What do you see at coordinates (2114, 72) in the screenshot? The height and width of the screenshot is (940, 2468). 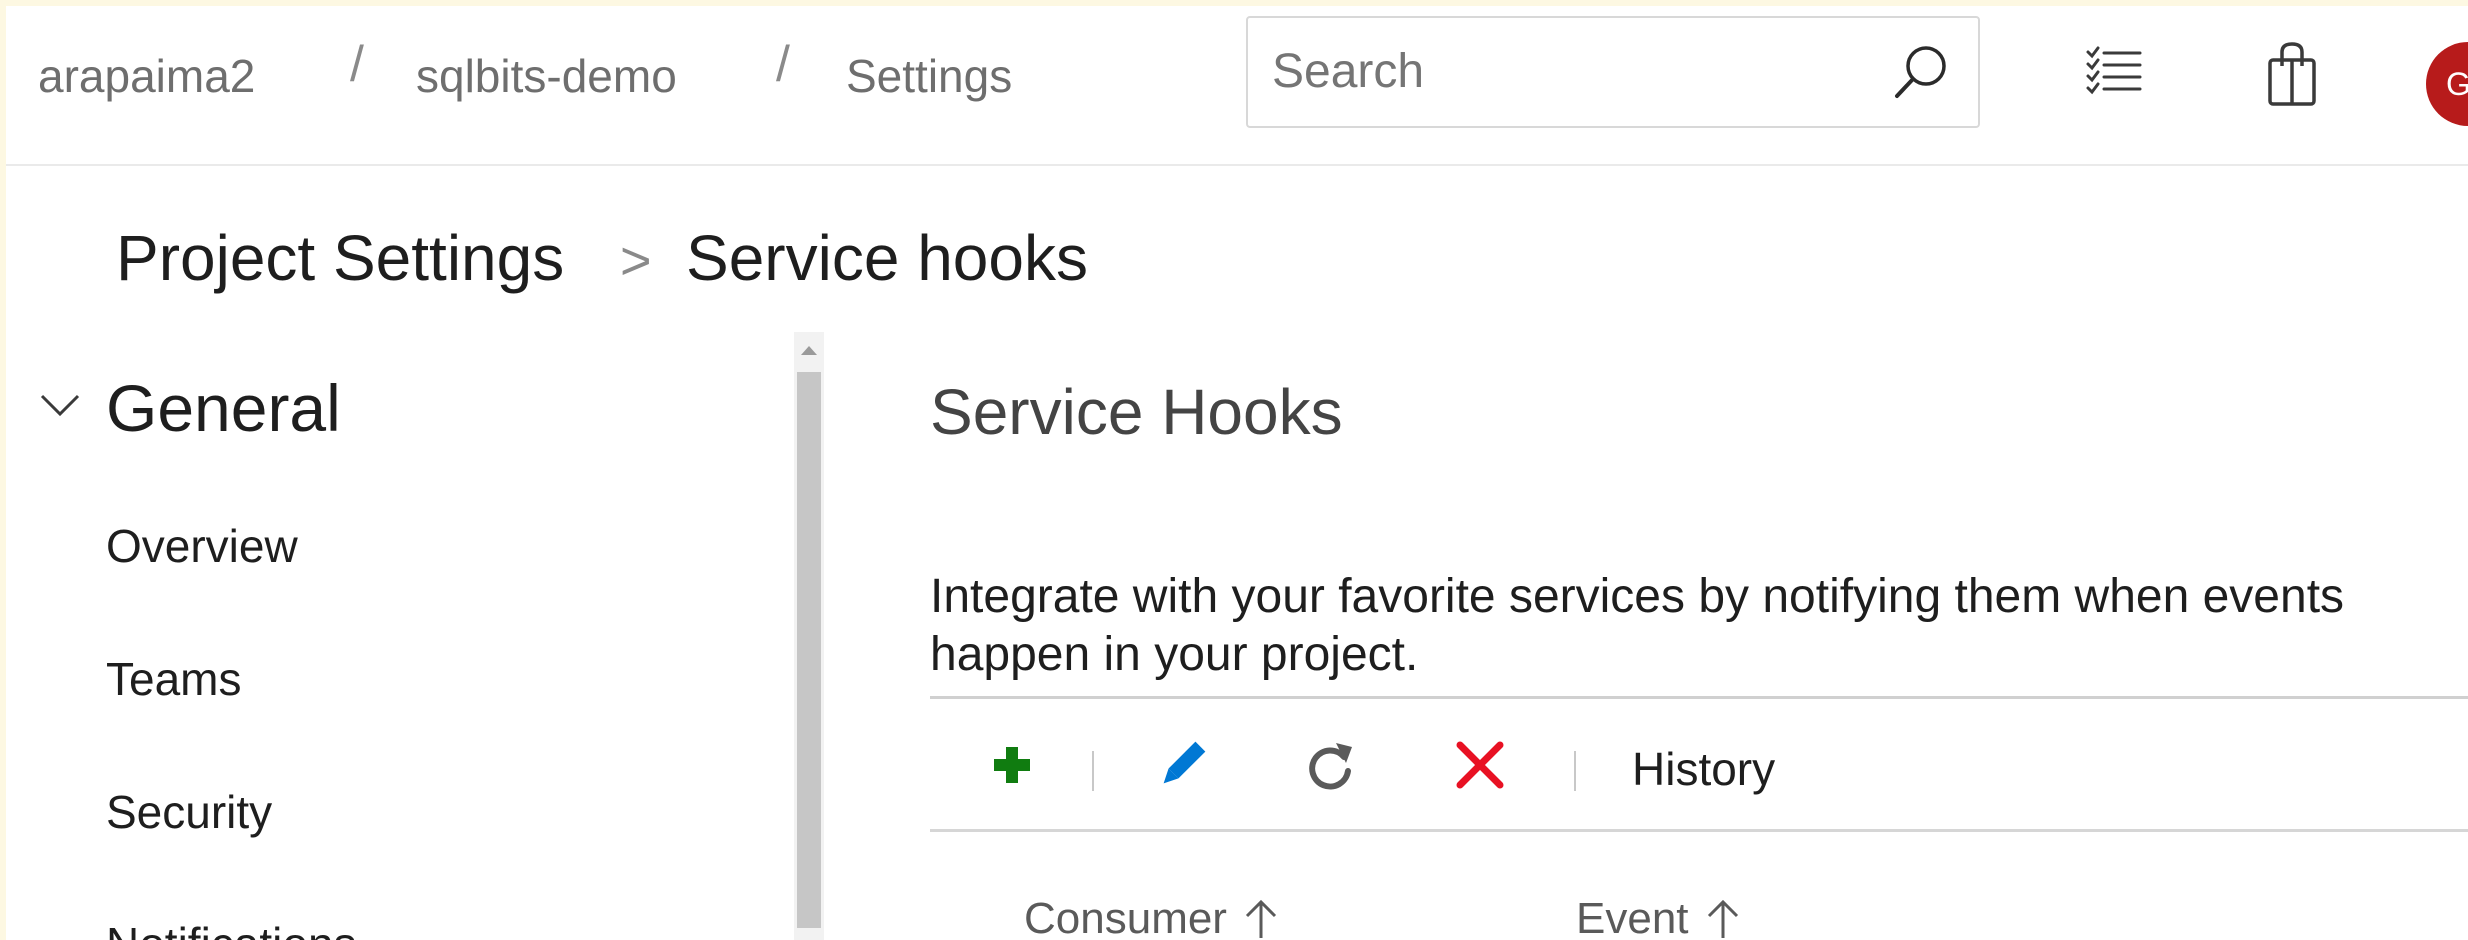 I see `task-list-icon` at bounding box center [2114, 72].